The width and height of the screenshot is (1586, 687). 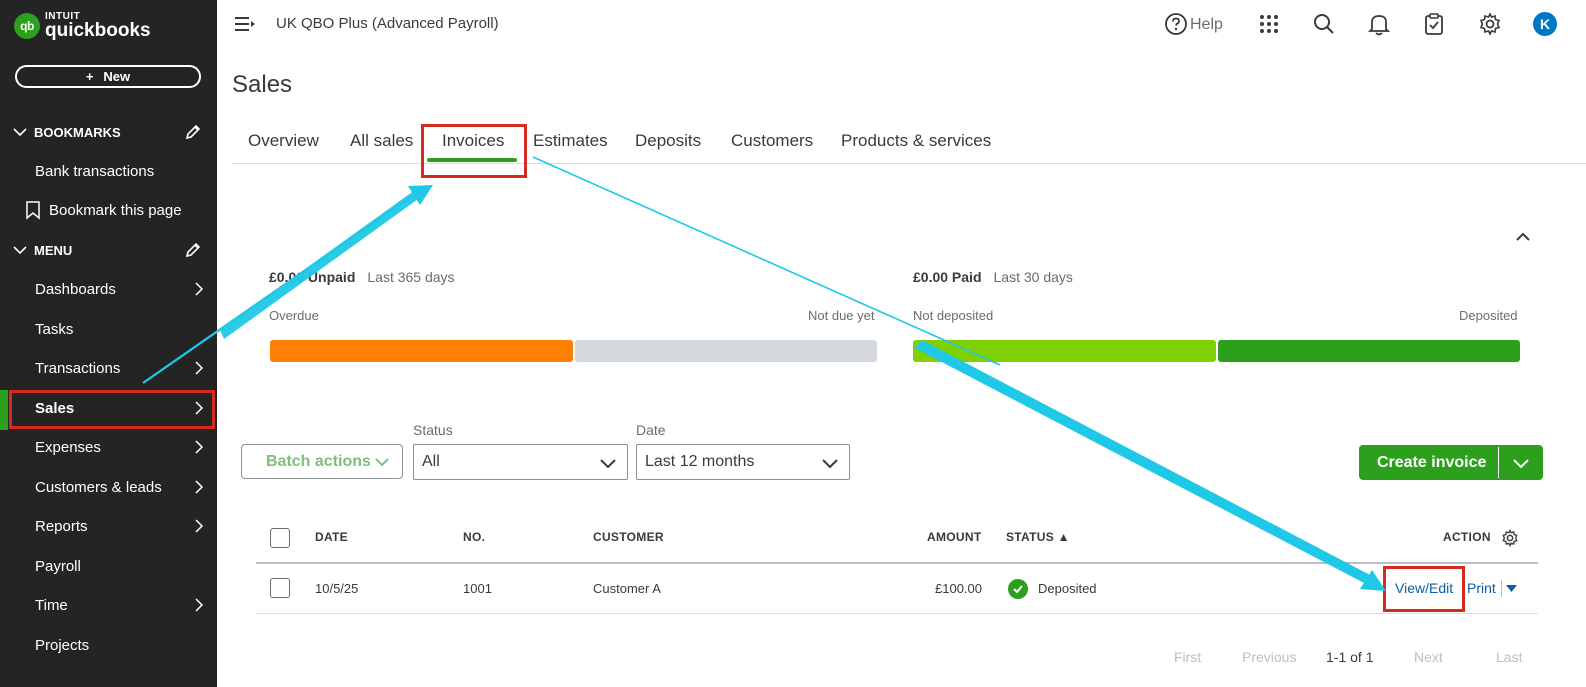 I want to click on date-filter-label: Date, so click(x=651, y=430).